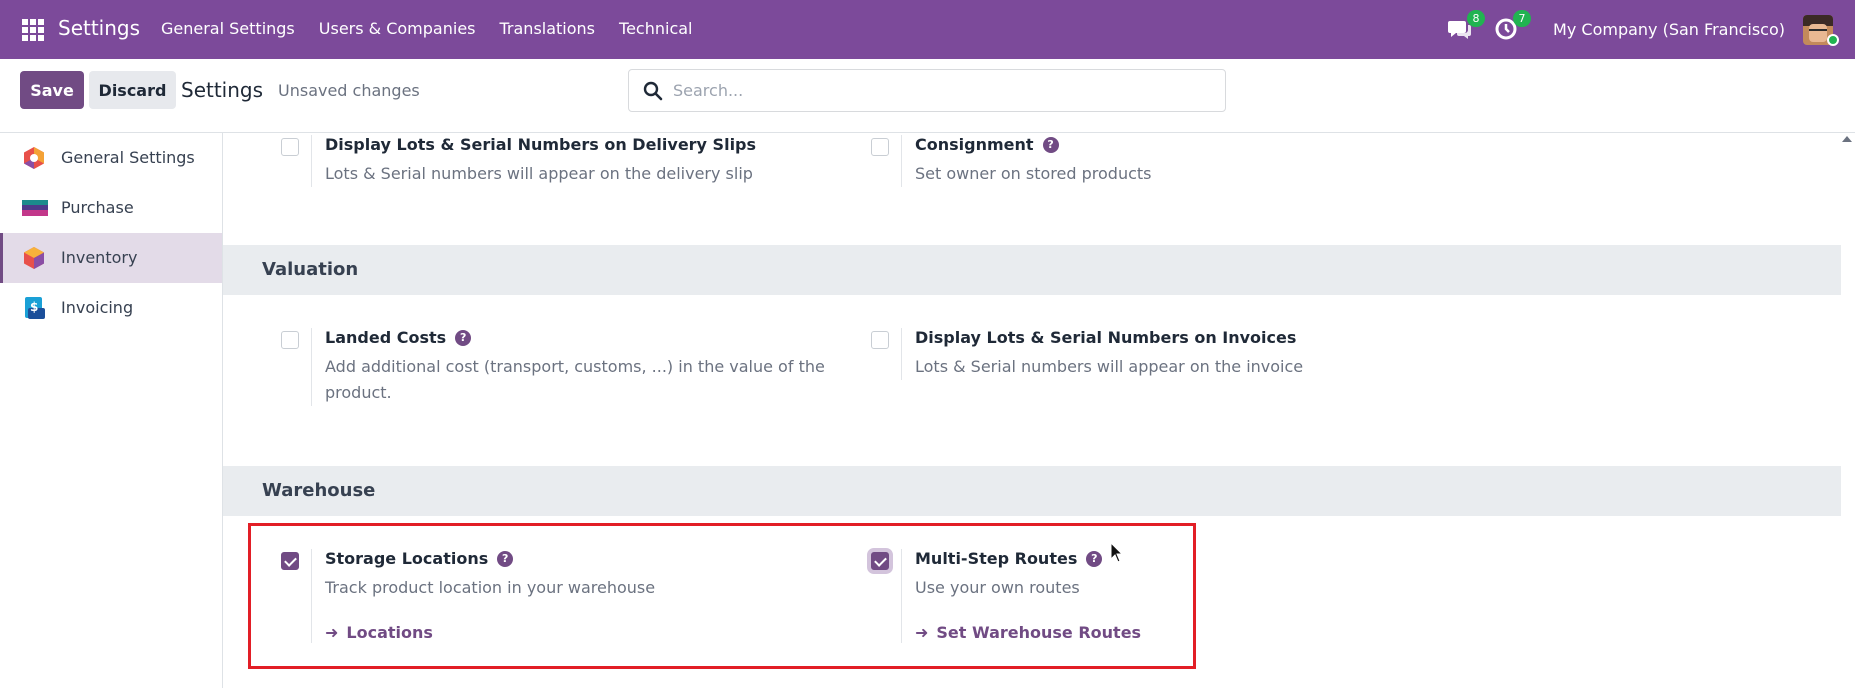 Image resolution: width=1855 pixels, height=688 pixels. Describe the element at coordinates (1032, 491) in the screenshot. I see `section-warehouse: Warehouse` at that location.